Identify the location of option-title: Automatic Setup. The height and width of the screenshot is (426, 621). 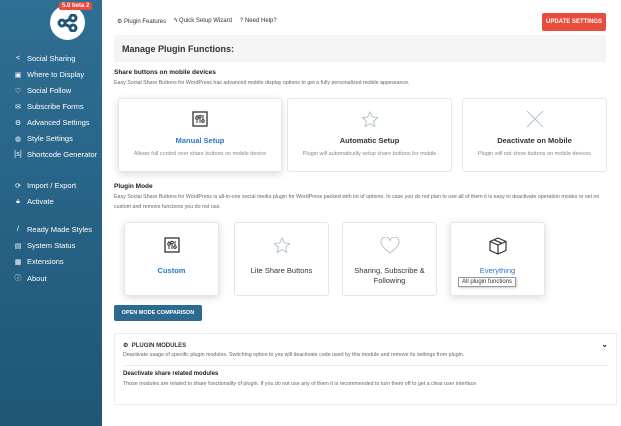
(369, 140).